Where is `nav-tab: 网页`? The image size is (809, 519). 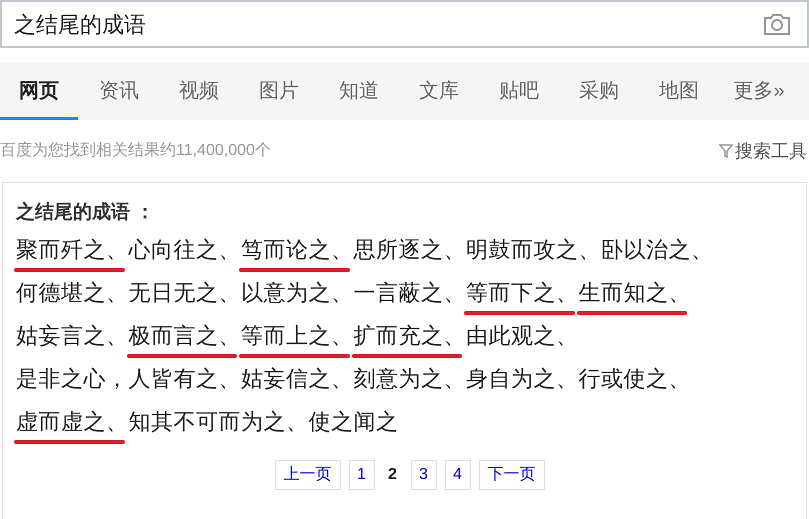
nav-tab: 网页 is located at coordinates (39, 91).